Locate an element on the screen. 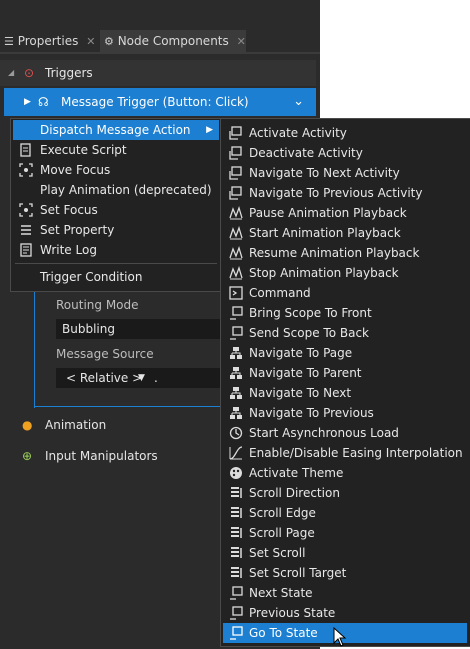 The width and height of the screenshot is (470, 649). submenu-item: Navigate To Previous is located at coordinates (345, 413).